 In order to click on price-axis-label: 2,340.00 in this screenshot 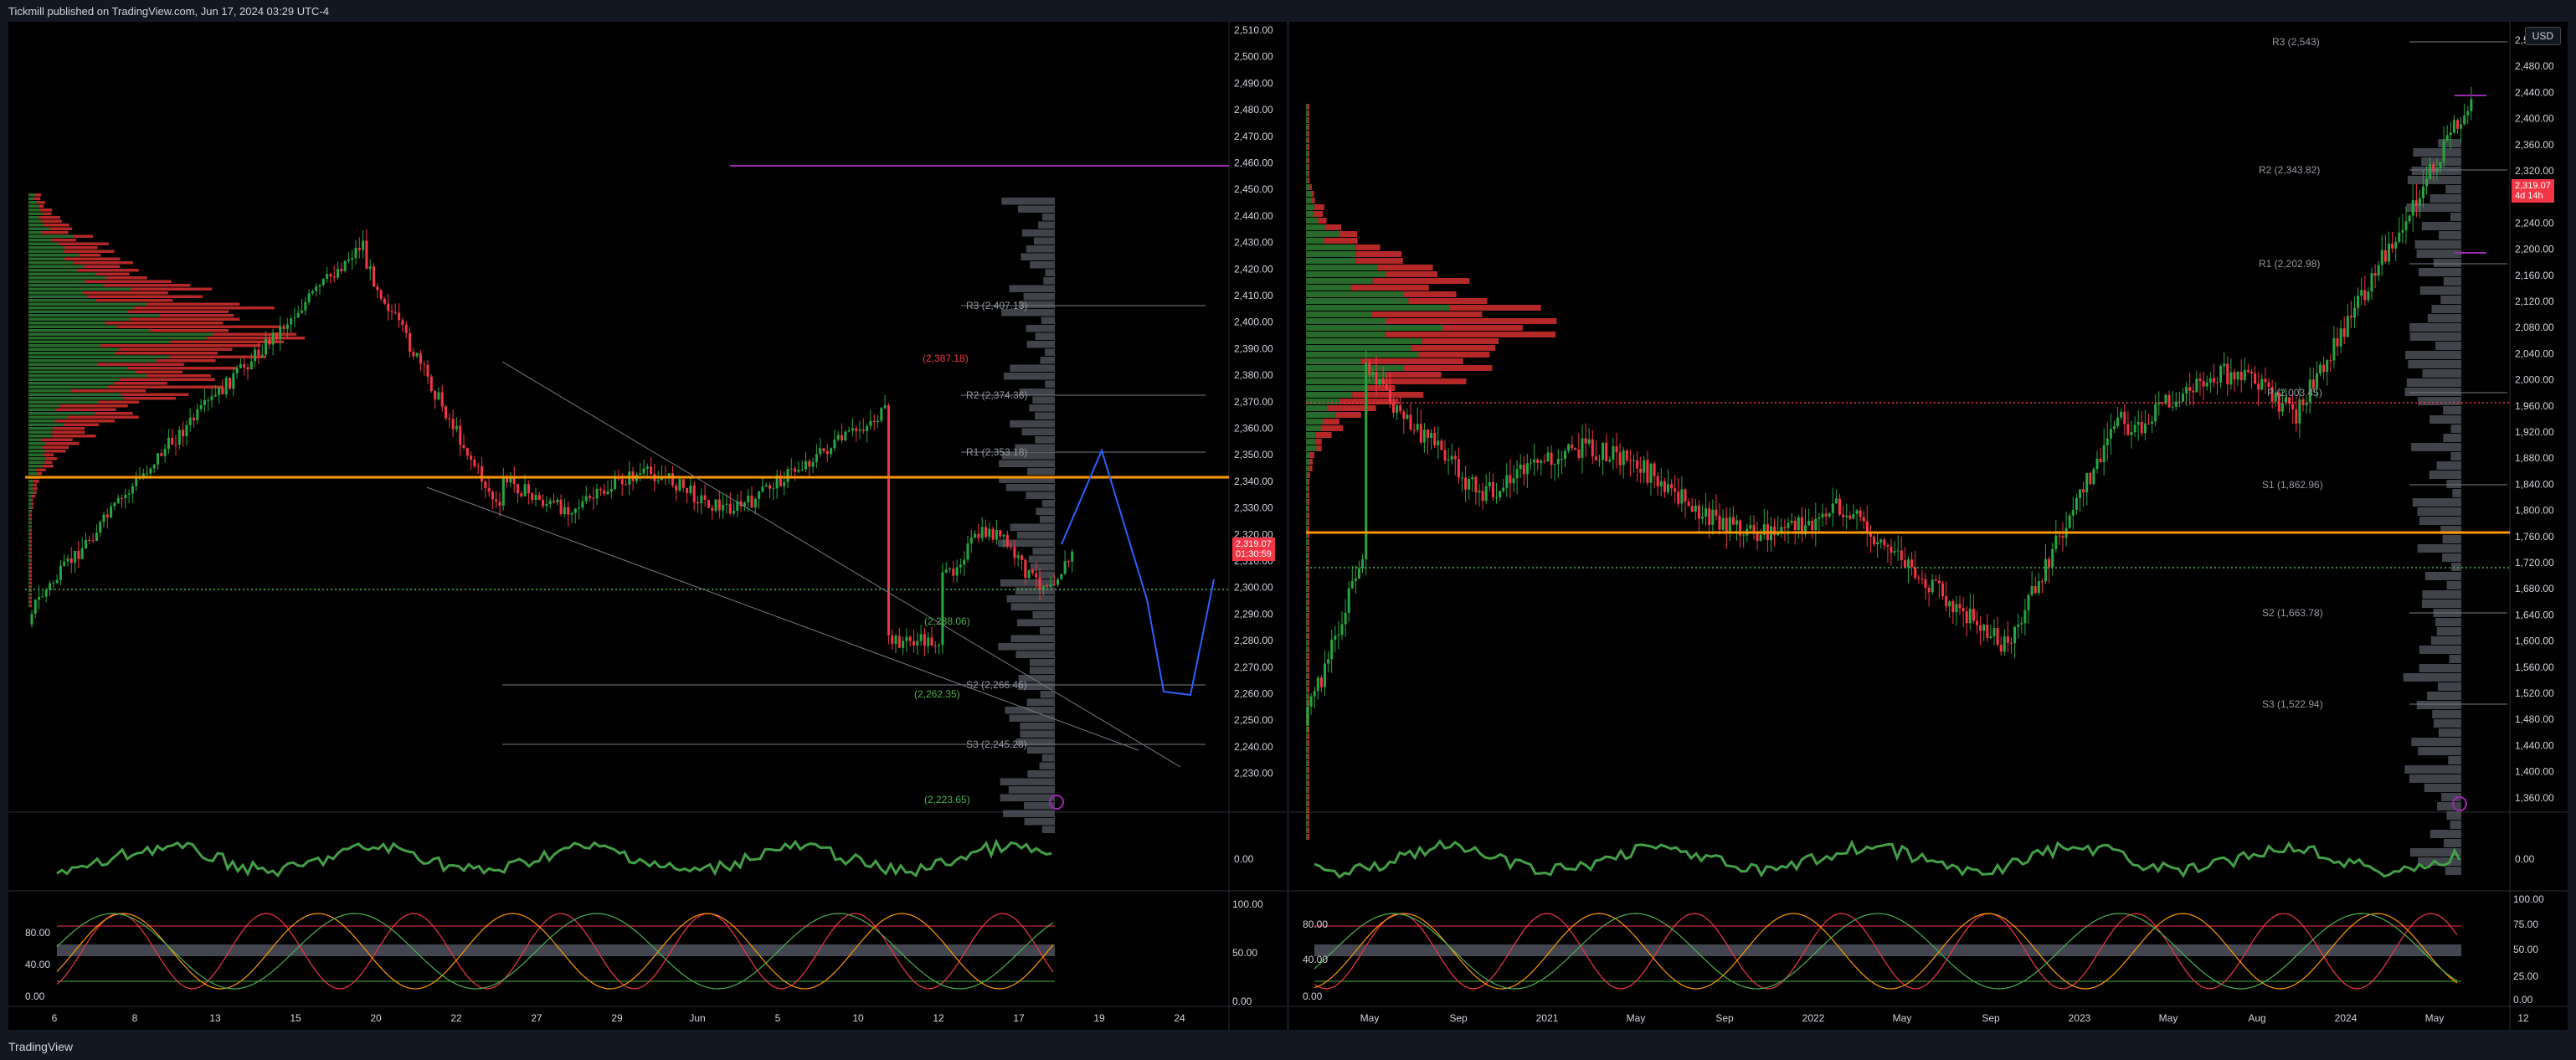, I will do `click(1253, 481)`.